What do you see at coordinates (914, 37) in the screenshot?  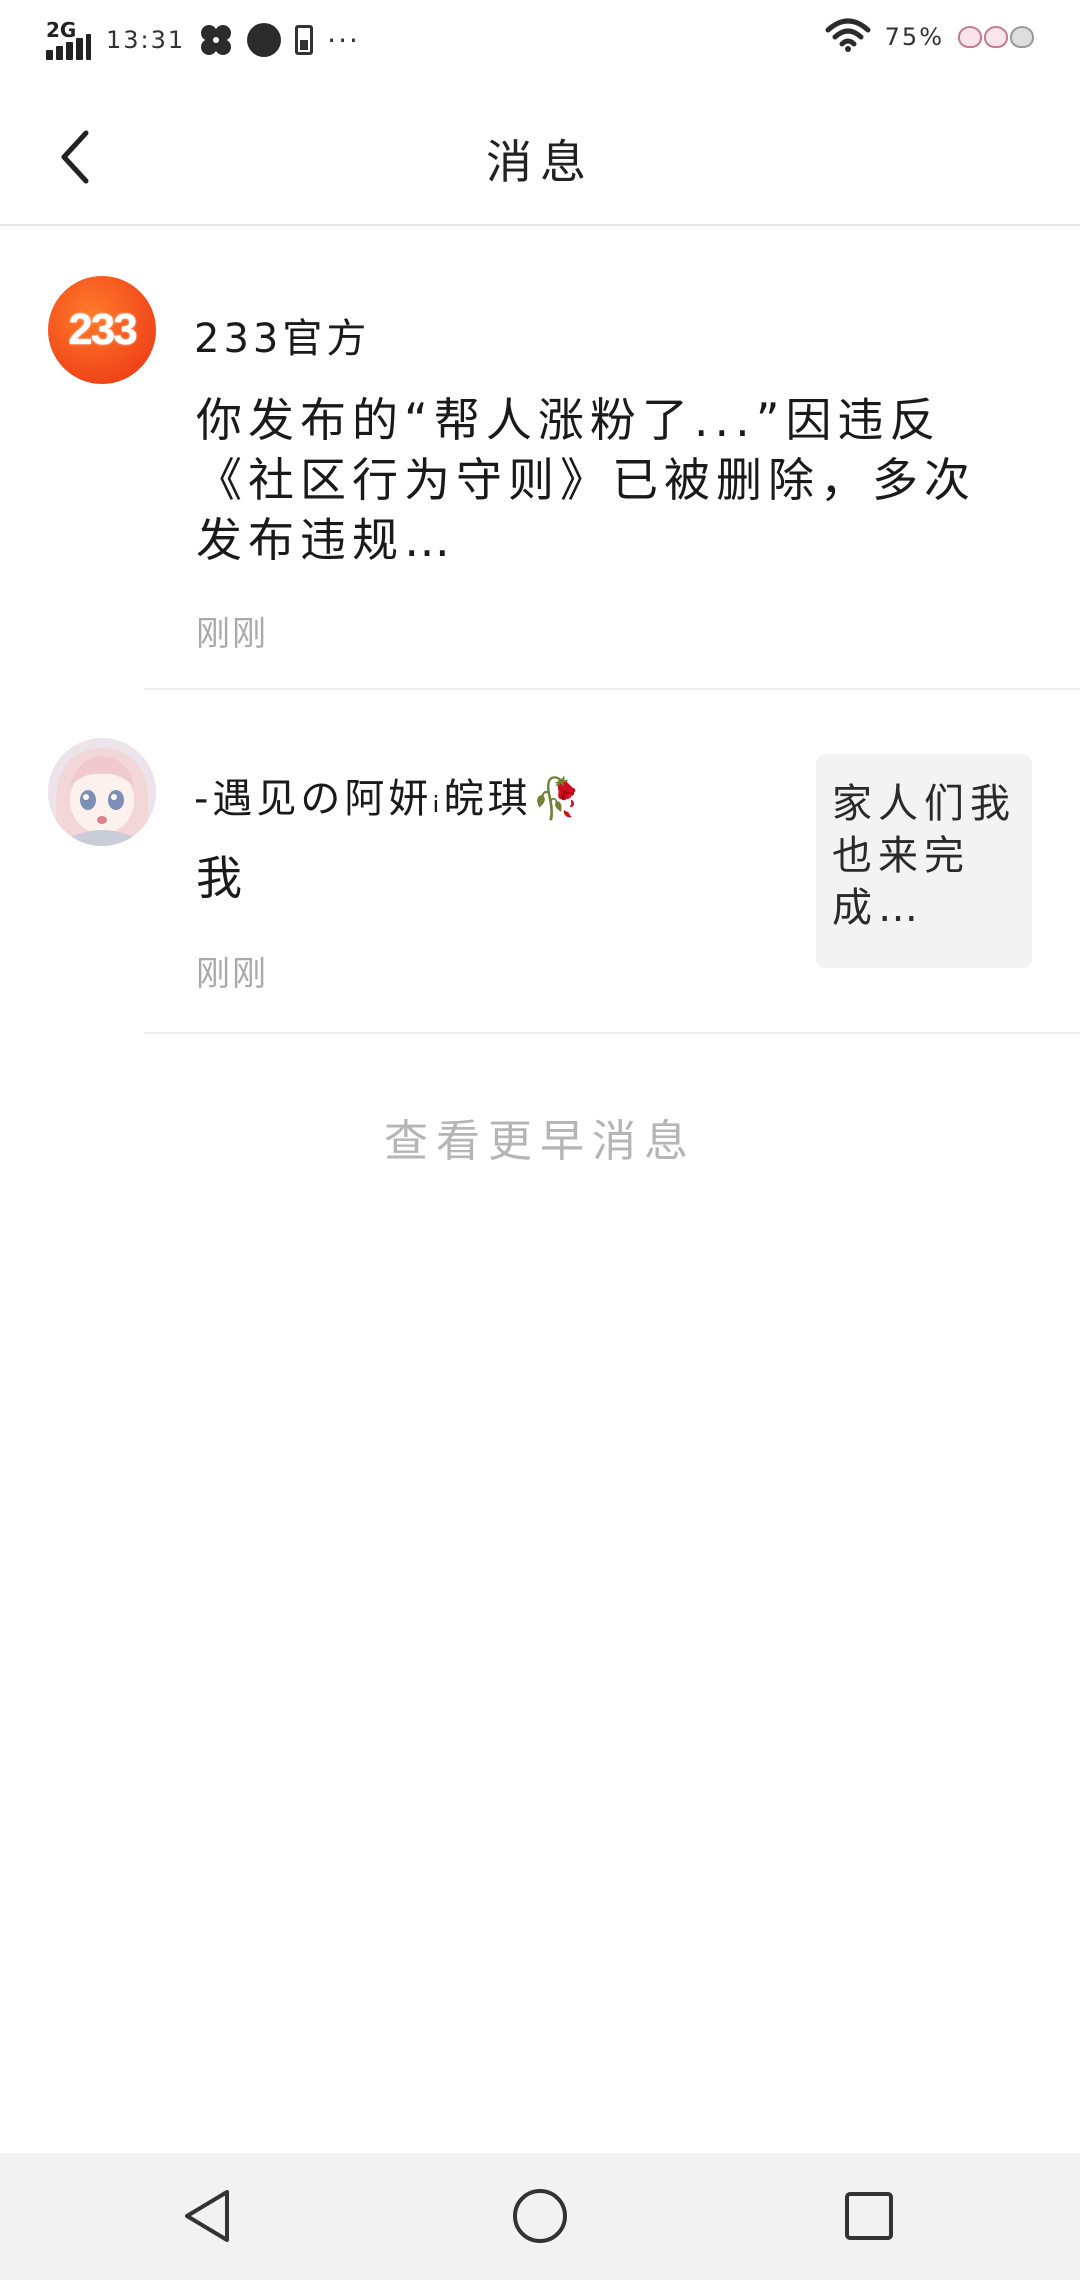 I see `battery-percent: 75%` at bounding box center [914, 37].